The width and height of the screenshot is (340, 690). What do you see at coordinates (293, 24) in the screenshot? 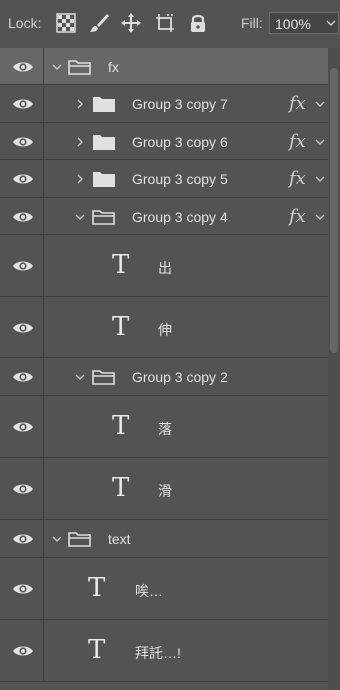
I see `fill-opacity-value: 100%` at bounding box center [293, 24].